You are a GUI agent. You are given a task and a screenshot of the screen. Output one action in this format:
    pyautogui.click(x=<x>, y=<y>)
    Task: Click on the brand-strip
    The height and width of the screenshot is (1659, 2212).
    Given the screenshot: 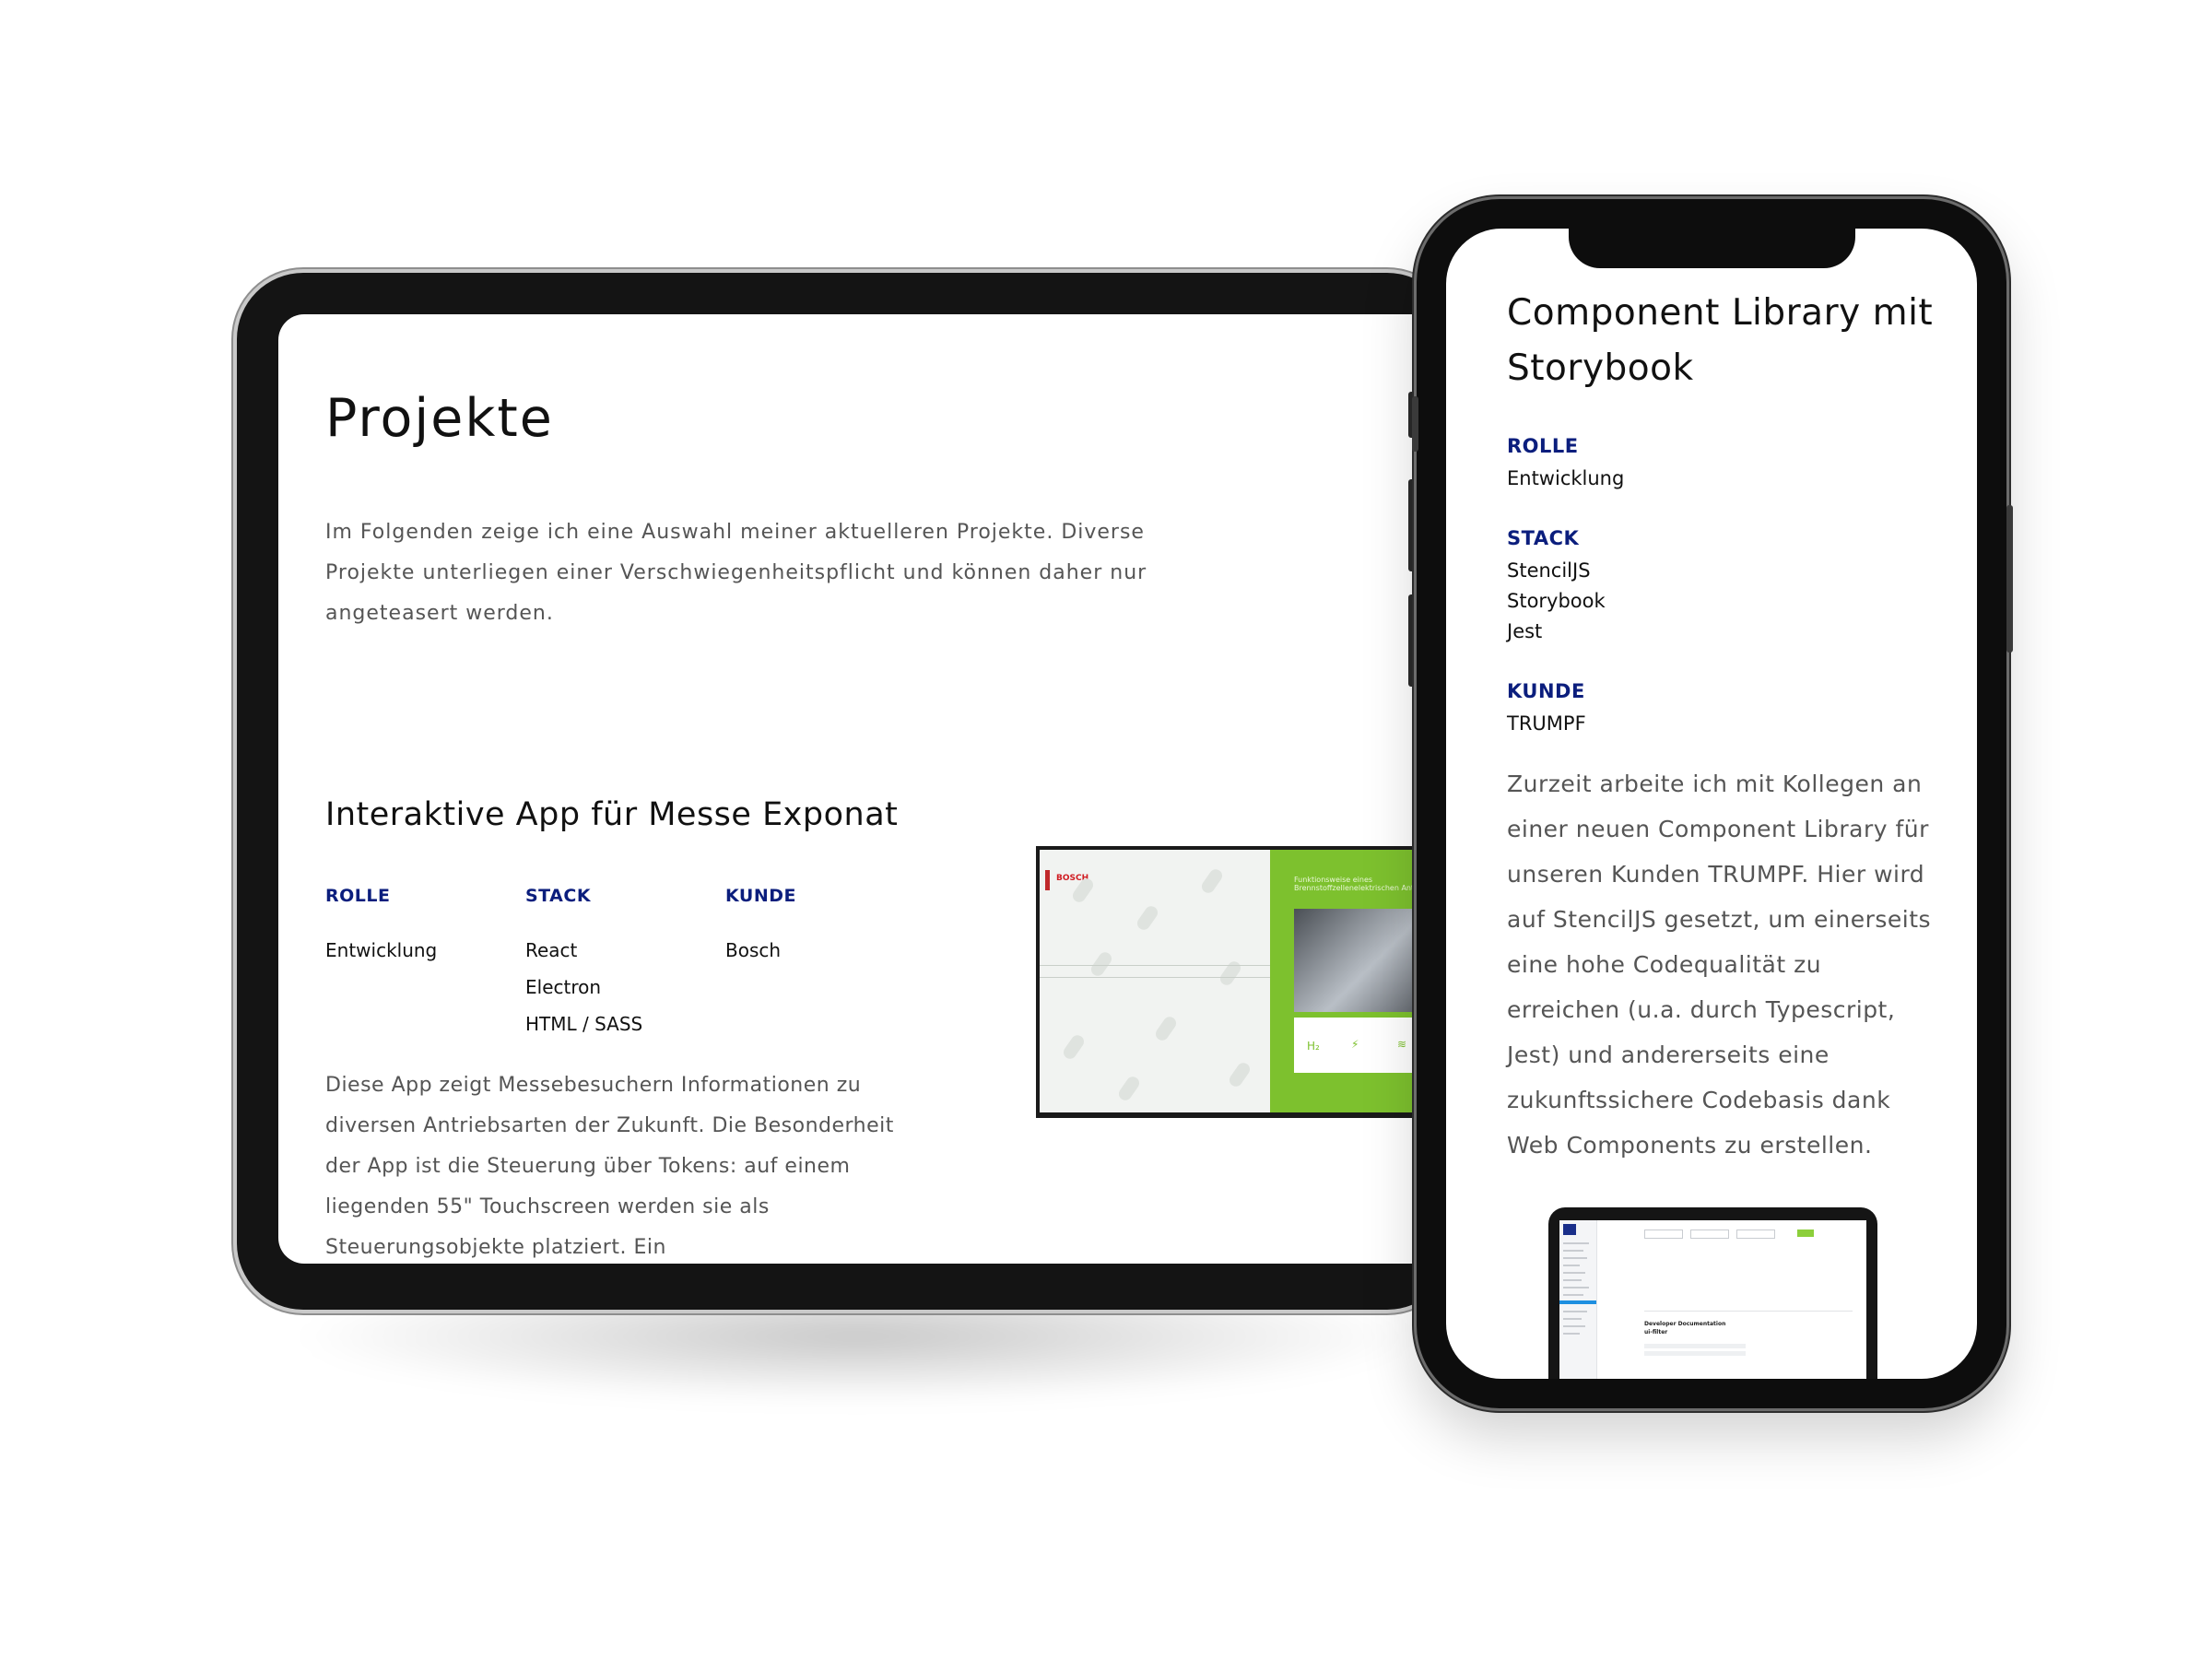 What is the action you would take?
    pyautogui.click(x=1047, y=880)
    